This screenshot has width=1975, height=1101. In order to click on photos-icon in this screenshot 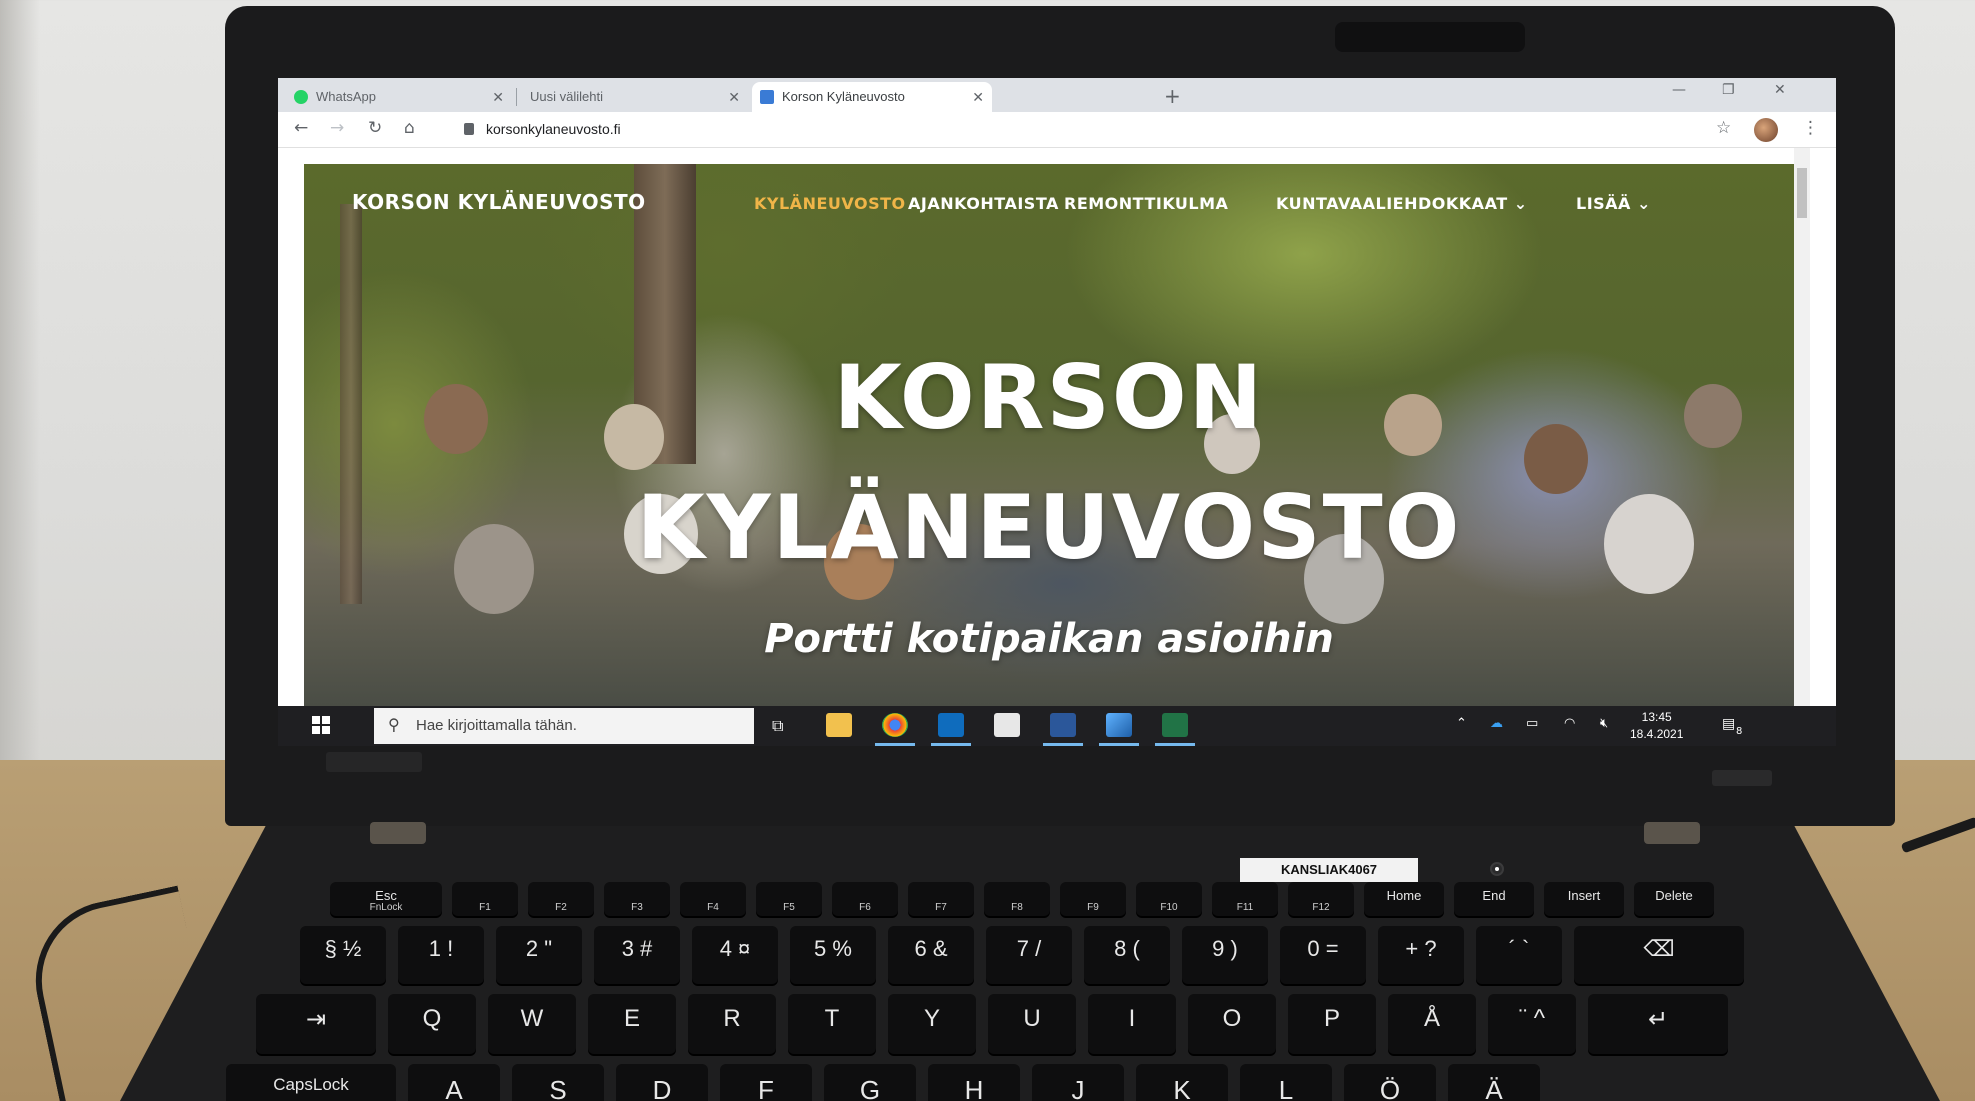, I will do `click(1119, 725)`.